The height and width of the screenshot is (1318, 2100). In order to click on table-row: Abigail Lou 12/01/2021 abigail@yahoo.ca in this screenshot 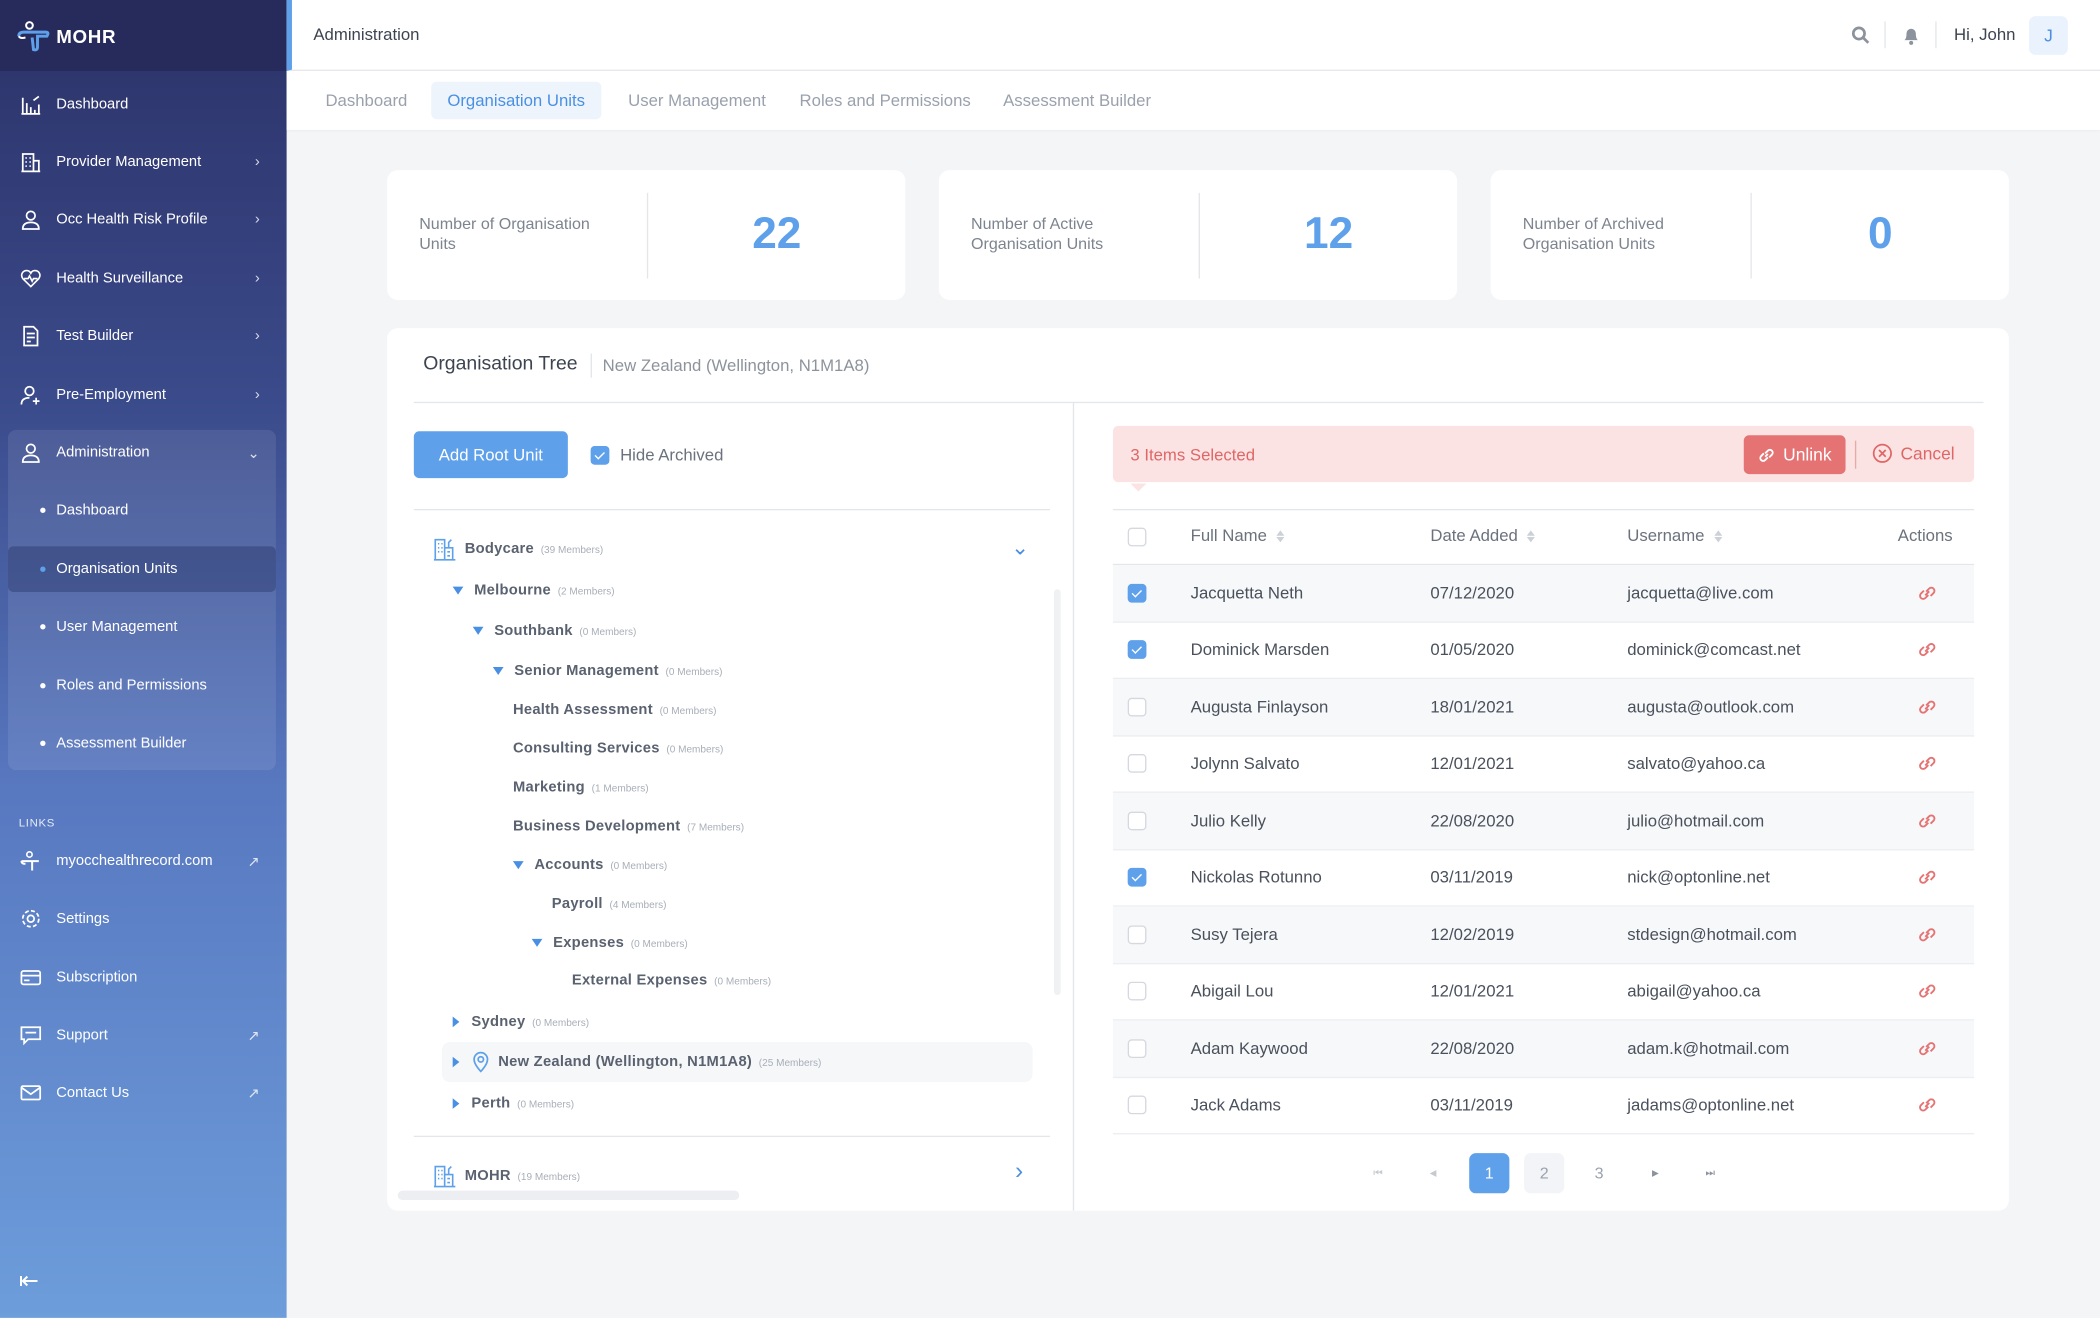, I will do `click(1543, 992)`.